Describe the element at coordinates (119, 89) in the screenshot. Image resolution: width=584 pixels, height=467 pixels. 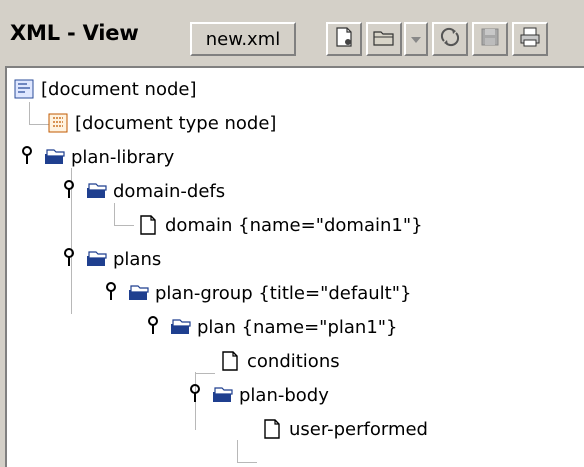
I see `tree-node-label: [document node]` at that location.